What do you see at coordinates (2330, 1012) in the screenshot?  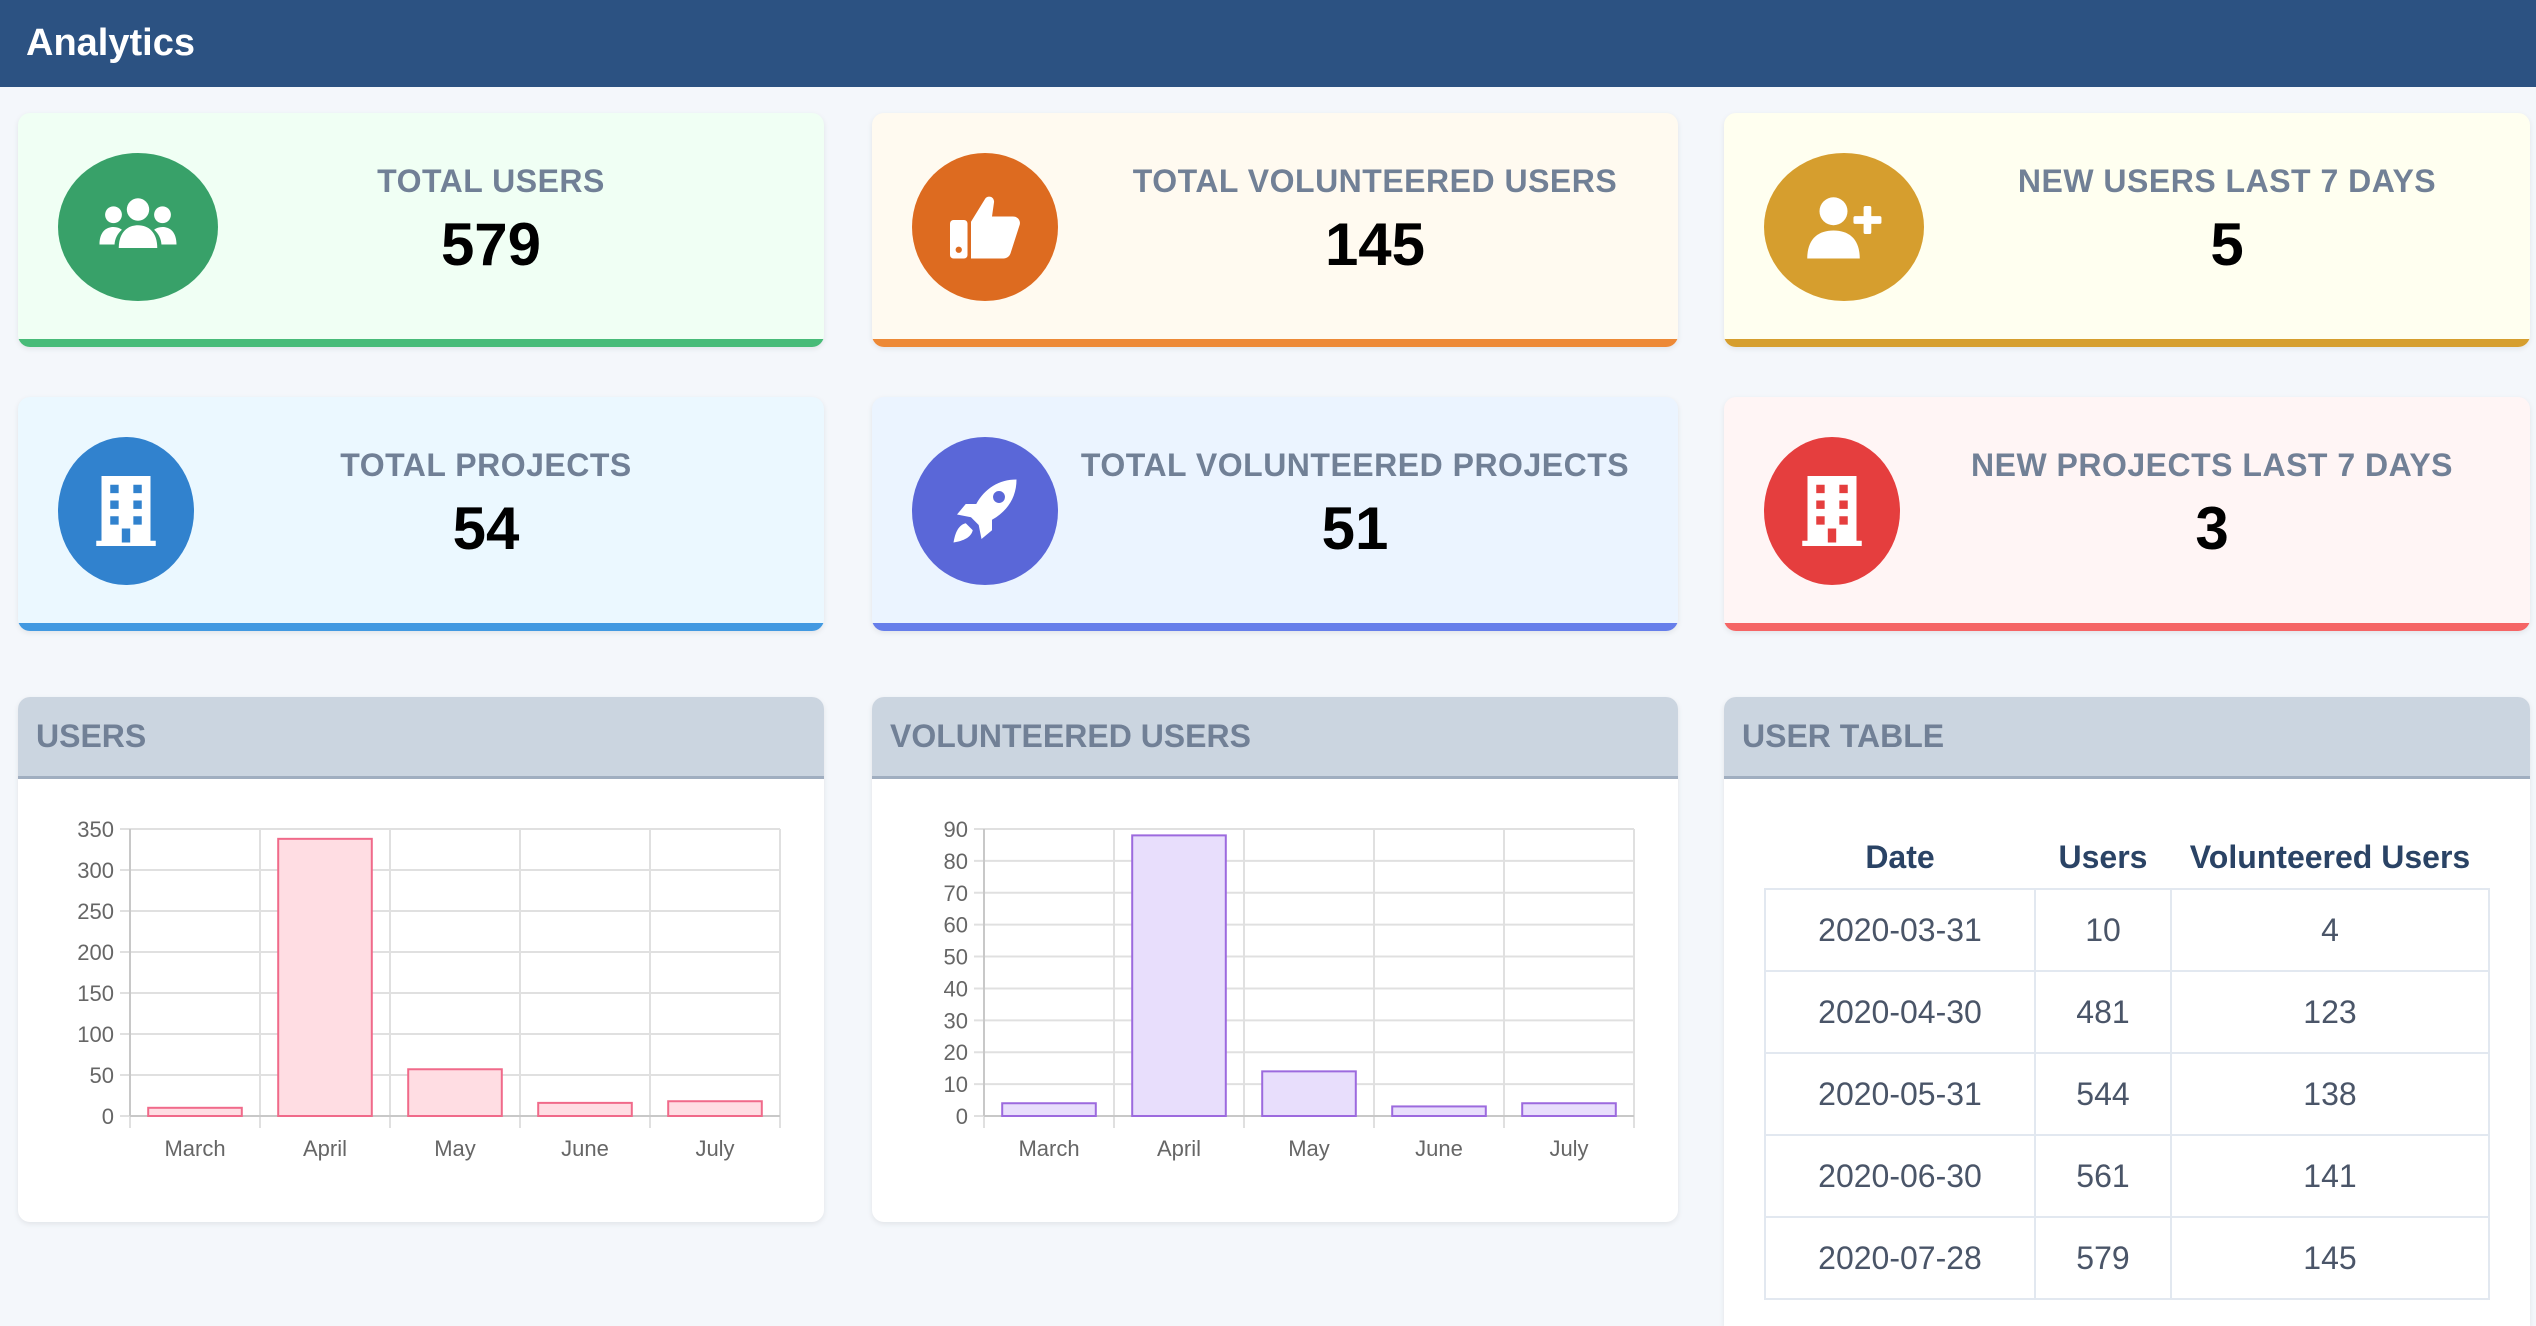 I see `table-cell: 123` at bounding box center [2330, 1012].